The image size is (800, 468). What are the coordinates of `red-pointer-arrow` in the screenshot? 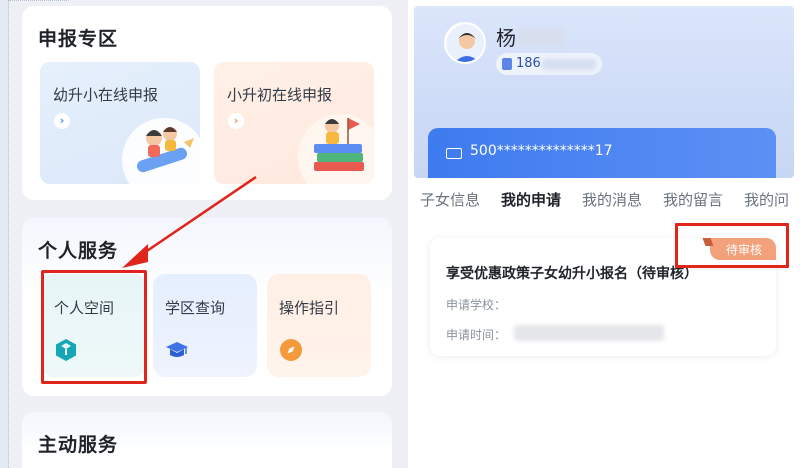 It's located at (189, 221).